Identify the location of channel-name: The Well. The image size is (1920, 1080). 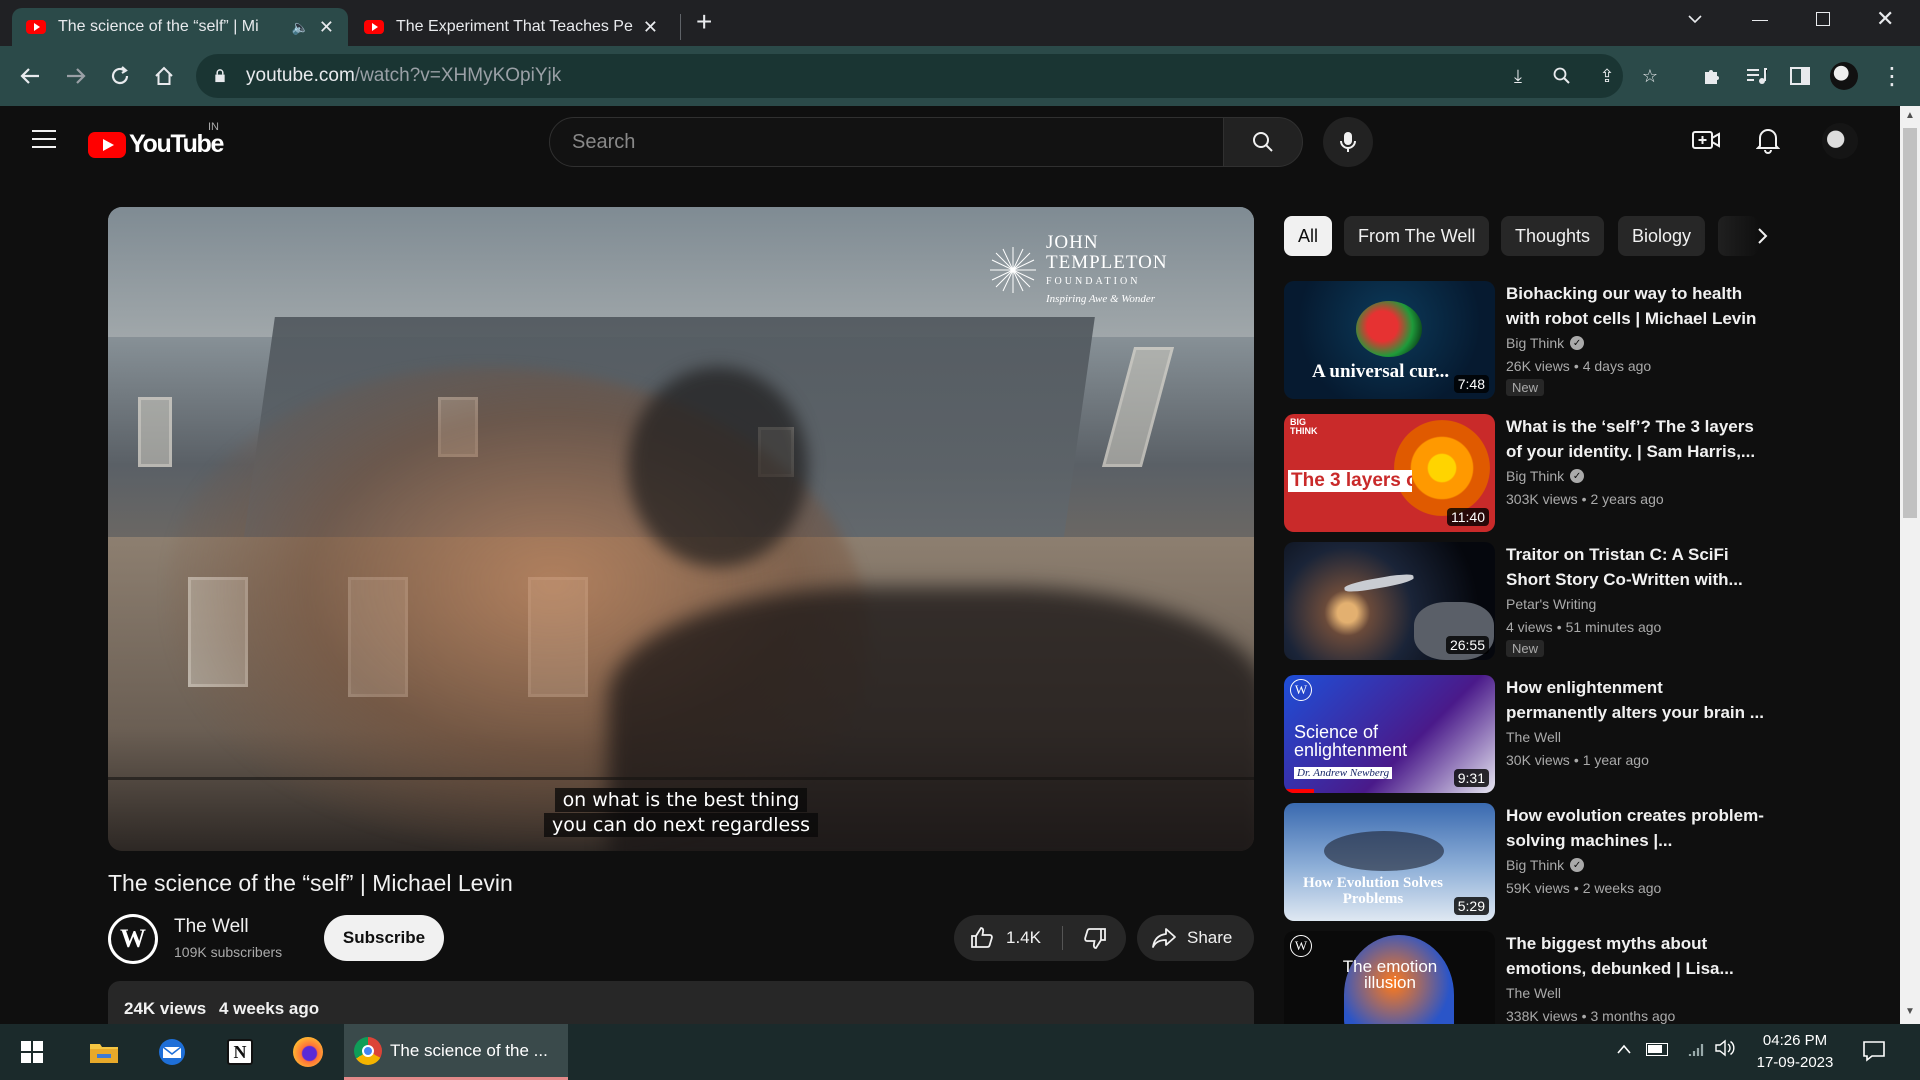
(211, 927).